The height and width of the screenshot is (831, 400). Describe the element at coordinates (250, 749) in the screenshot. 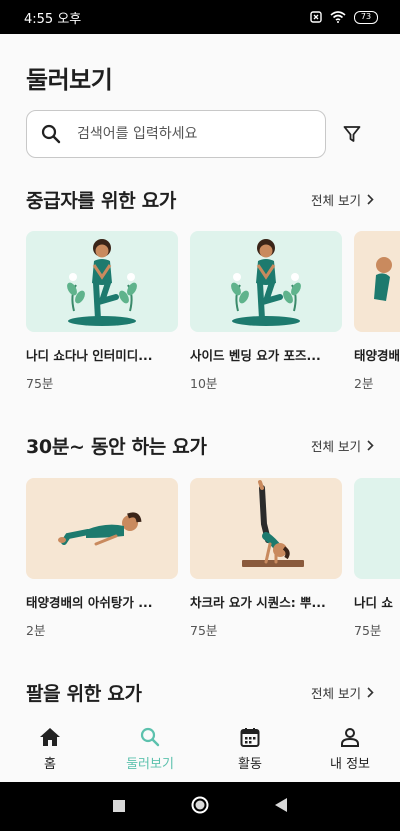

I see `nav-item-activity: 활동` at that location.